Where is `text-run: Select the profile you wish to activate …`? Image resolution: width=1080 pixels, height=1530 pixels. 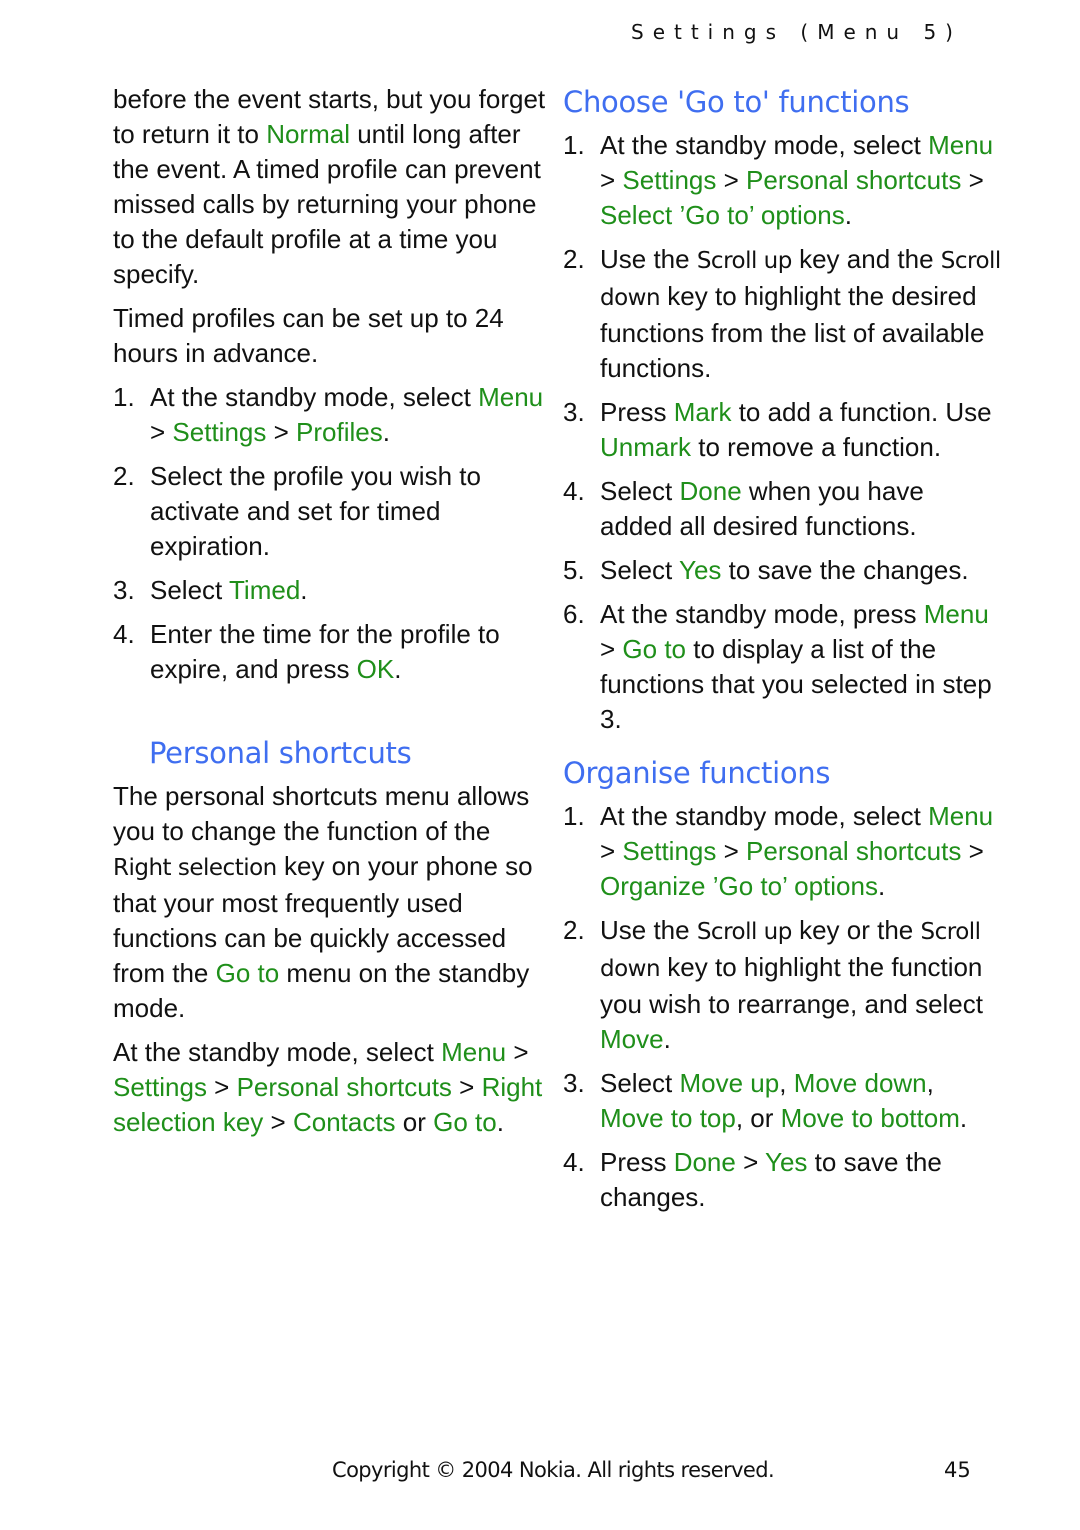 text-run: Select the profile you wish to activate … is located at coordinates (315, 511).